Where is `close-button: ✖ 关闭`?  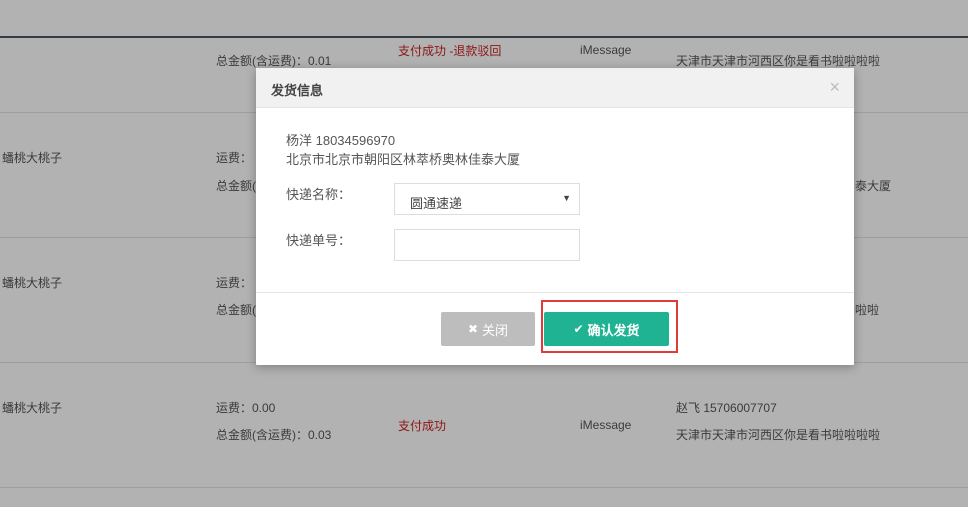
close-button: ✖ 关闭 is located at coordinates (488, 329).